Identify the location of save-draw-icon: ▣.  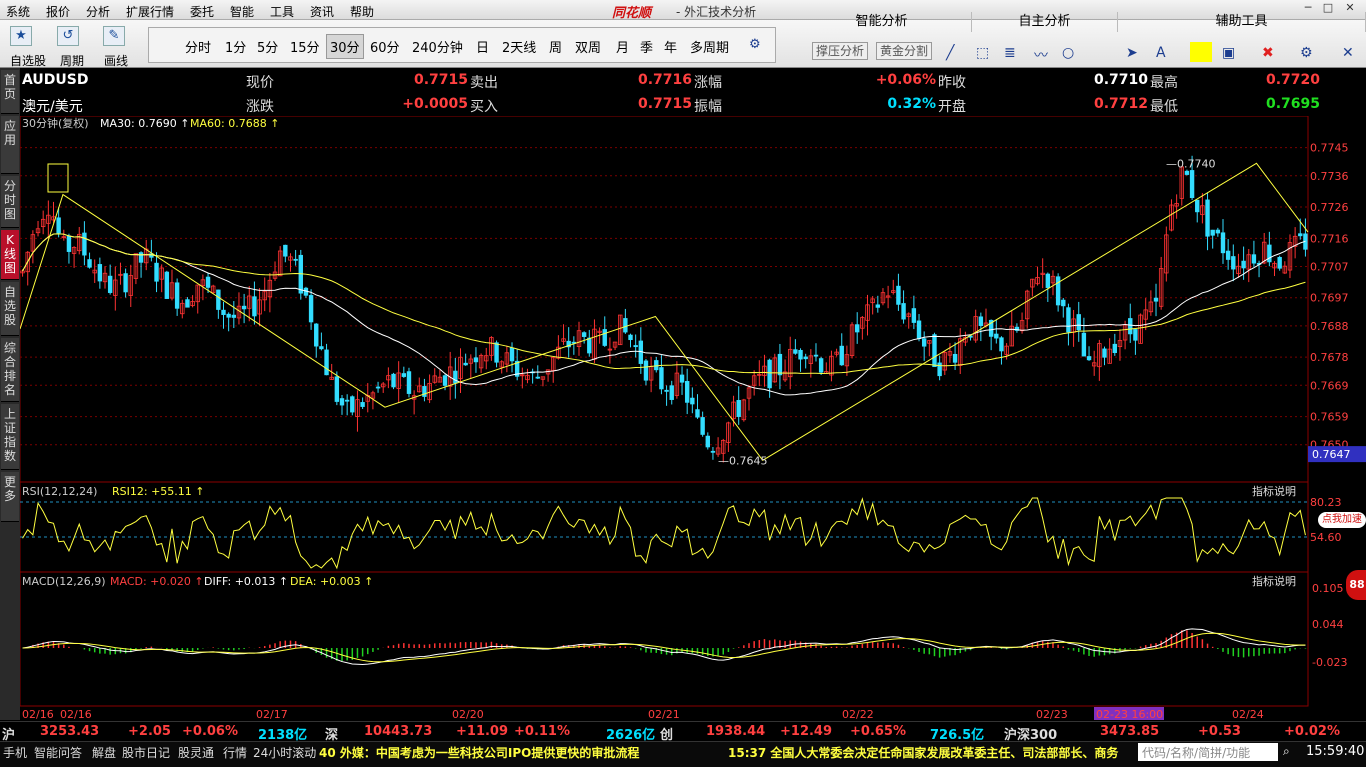
(1228, 53).